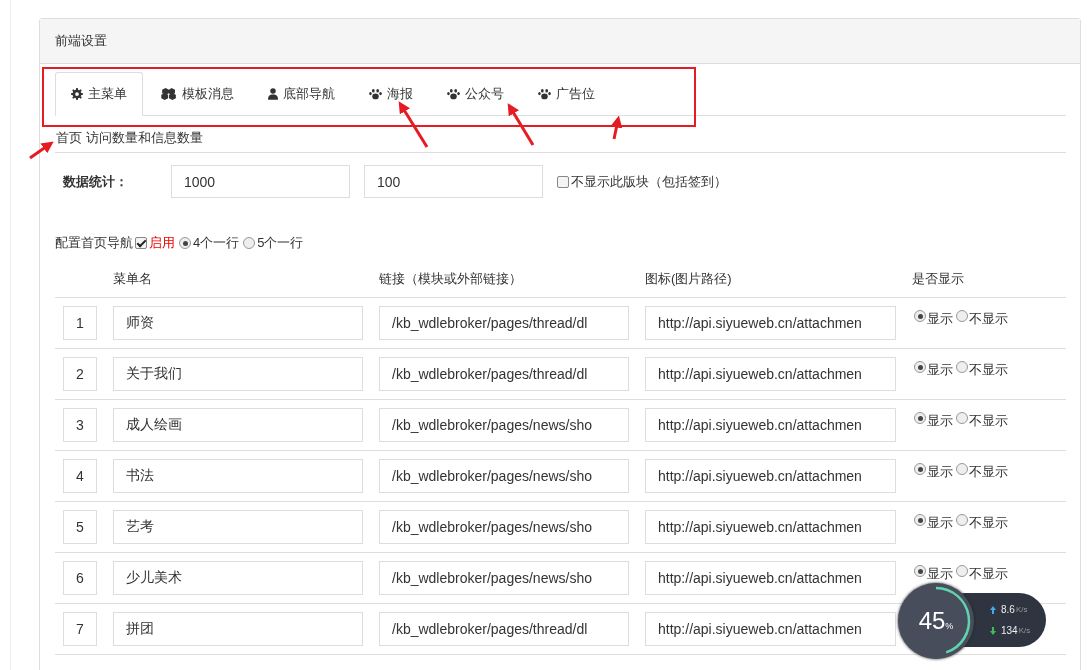 The image size is (1088, 670). Describe the element at coordinates (80, 629) in the screenshot. I see `index-field: 7` at that location.